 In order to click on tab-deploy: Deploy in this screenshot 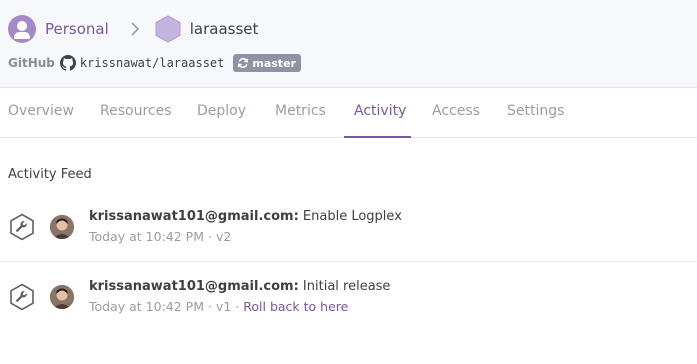, I will do `click(221, 113)`.